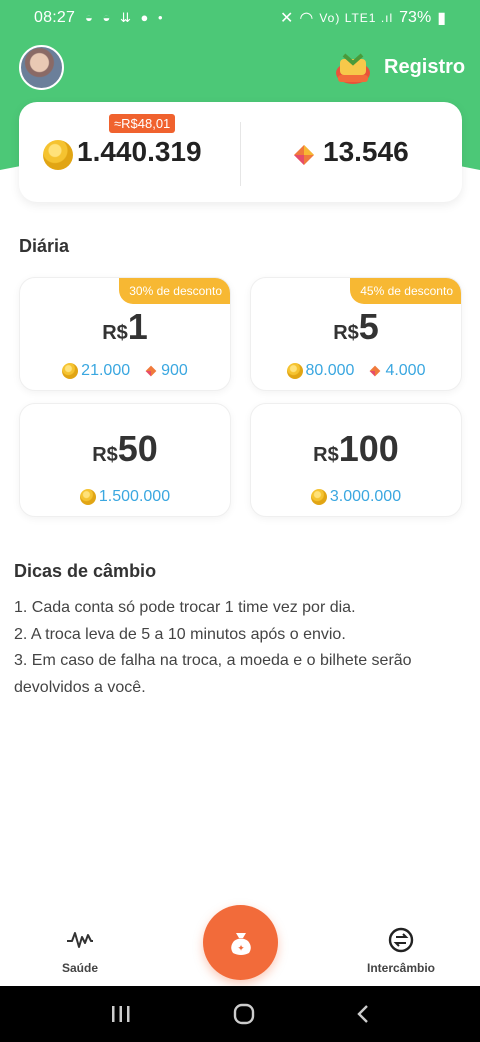  I want to click on gift-icon, so click(353, 69).